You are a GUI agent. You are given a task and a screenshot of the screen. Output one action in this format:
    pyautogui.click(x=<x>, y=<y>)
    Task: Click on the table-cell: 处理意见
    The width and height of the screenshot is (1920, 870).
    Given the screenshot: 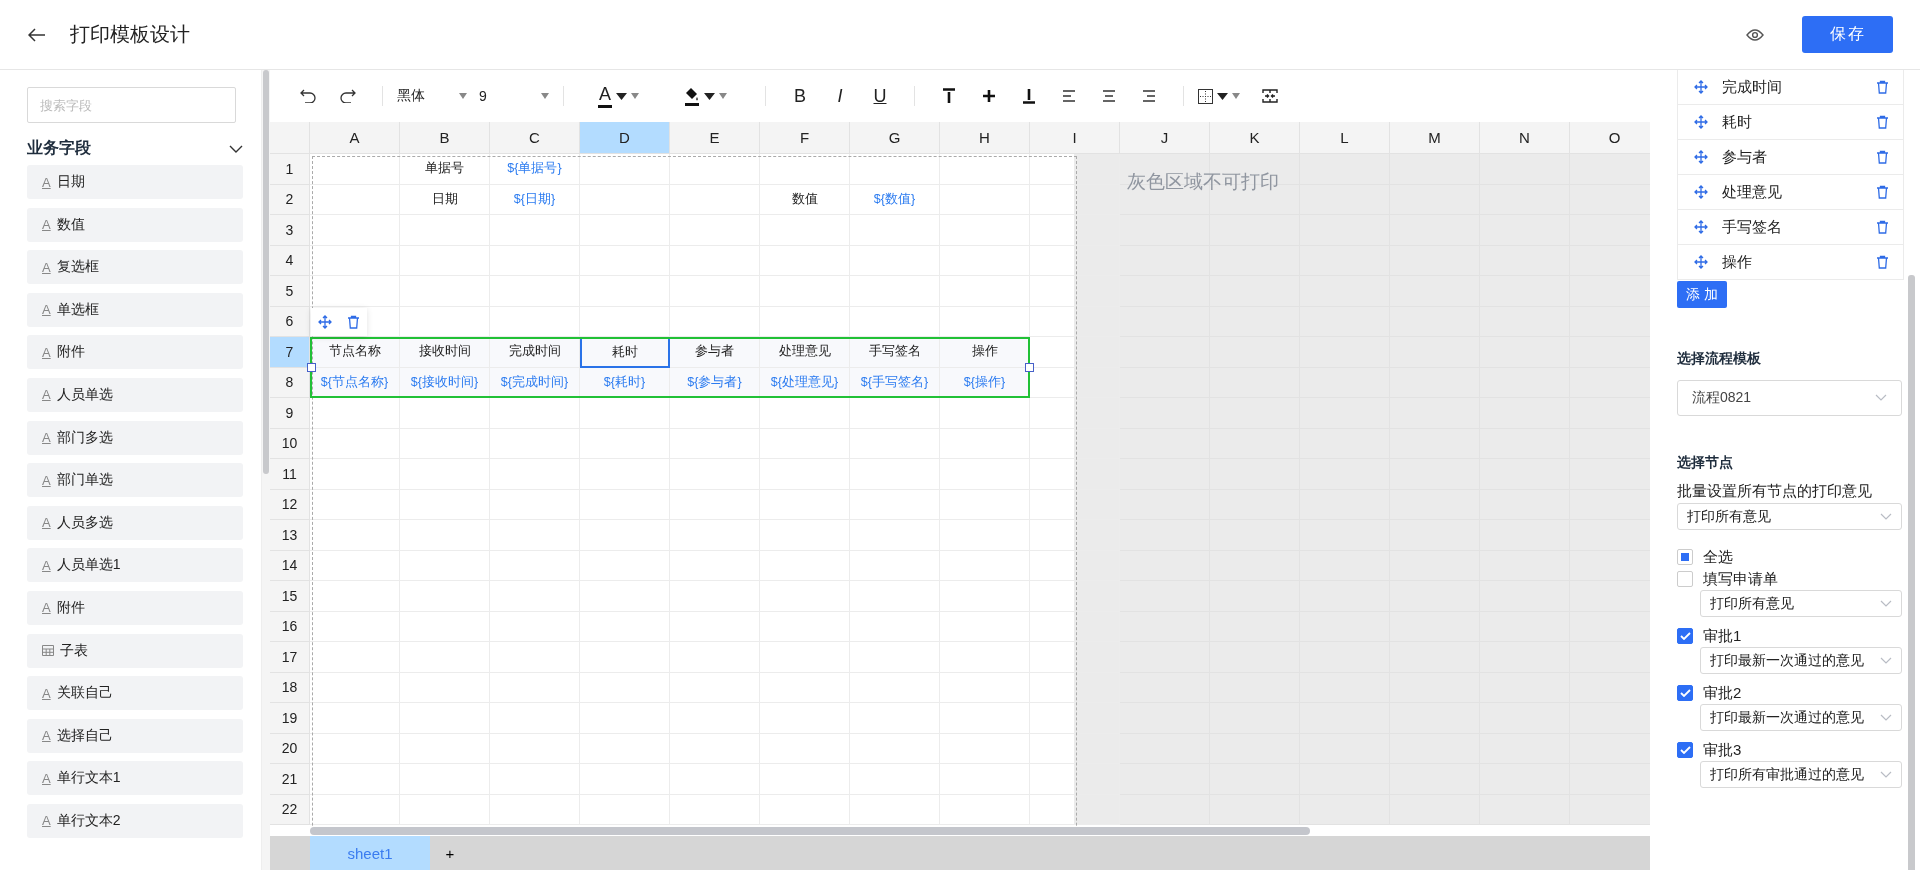 What is the action you would take?
    pyautogui.click(x=805, y=352)
    